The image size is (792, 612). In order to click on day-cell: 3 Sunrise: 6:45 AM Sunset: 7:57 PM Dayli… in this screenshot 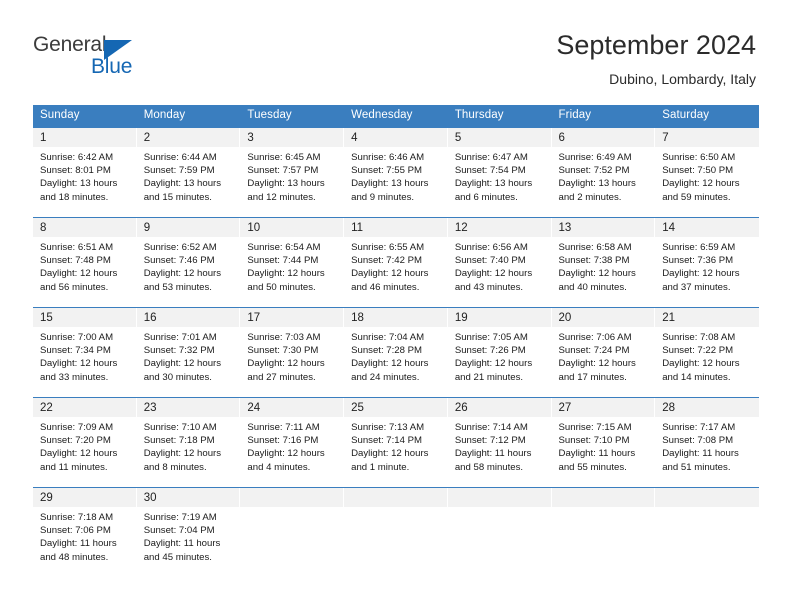, I will do `click(292, 172)`.